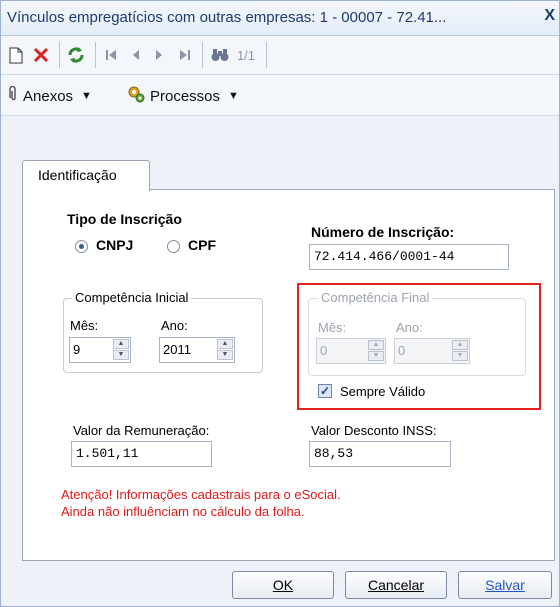 This screenshot has width=560, height=607. What do you see at coordinates (419, 346) in the screenshot?
I see `highlight-box` at bounding box center [419, 346].